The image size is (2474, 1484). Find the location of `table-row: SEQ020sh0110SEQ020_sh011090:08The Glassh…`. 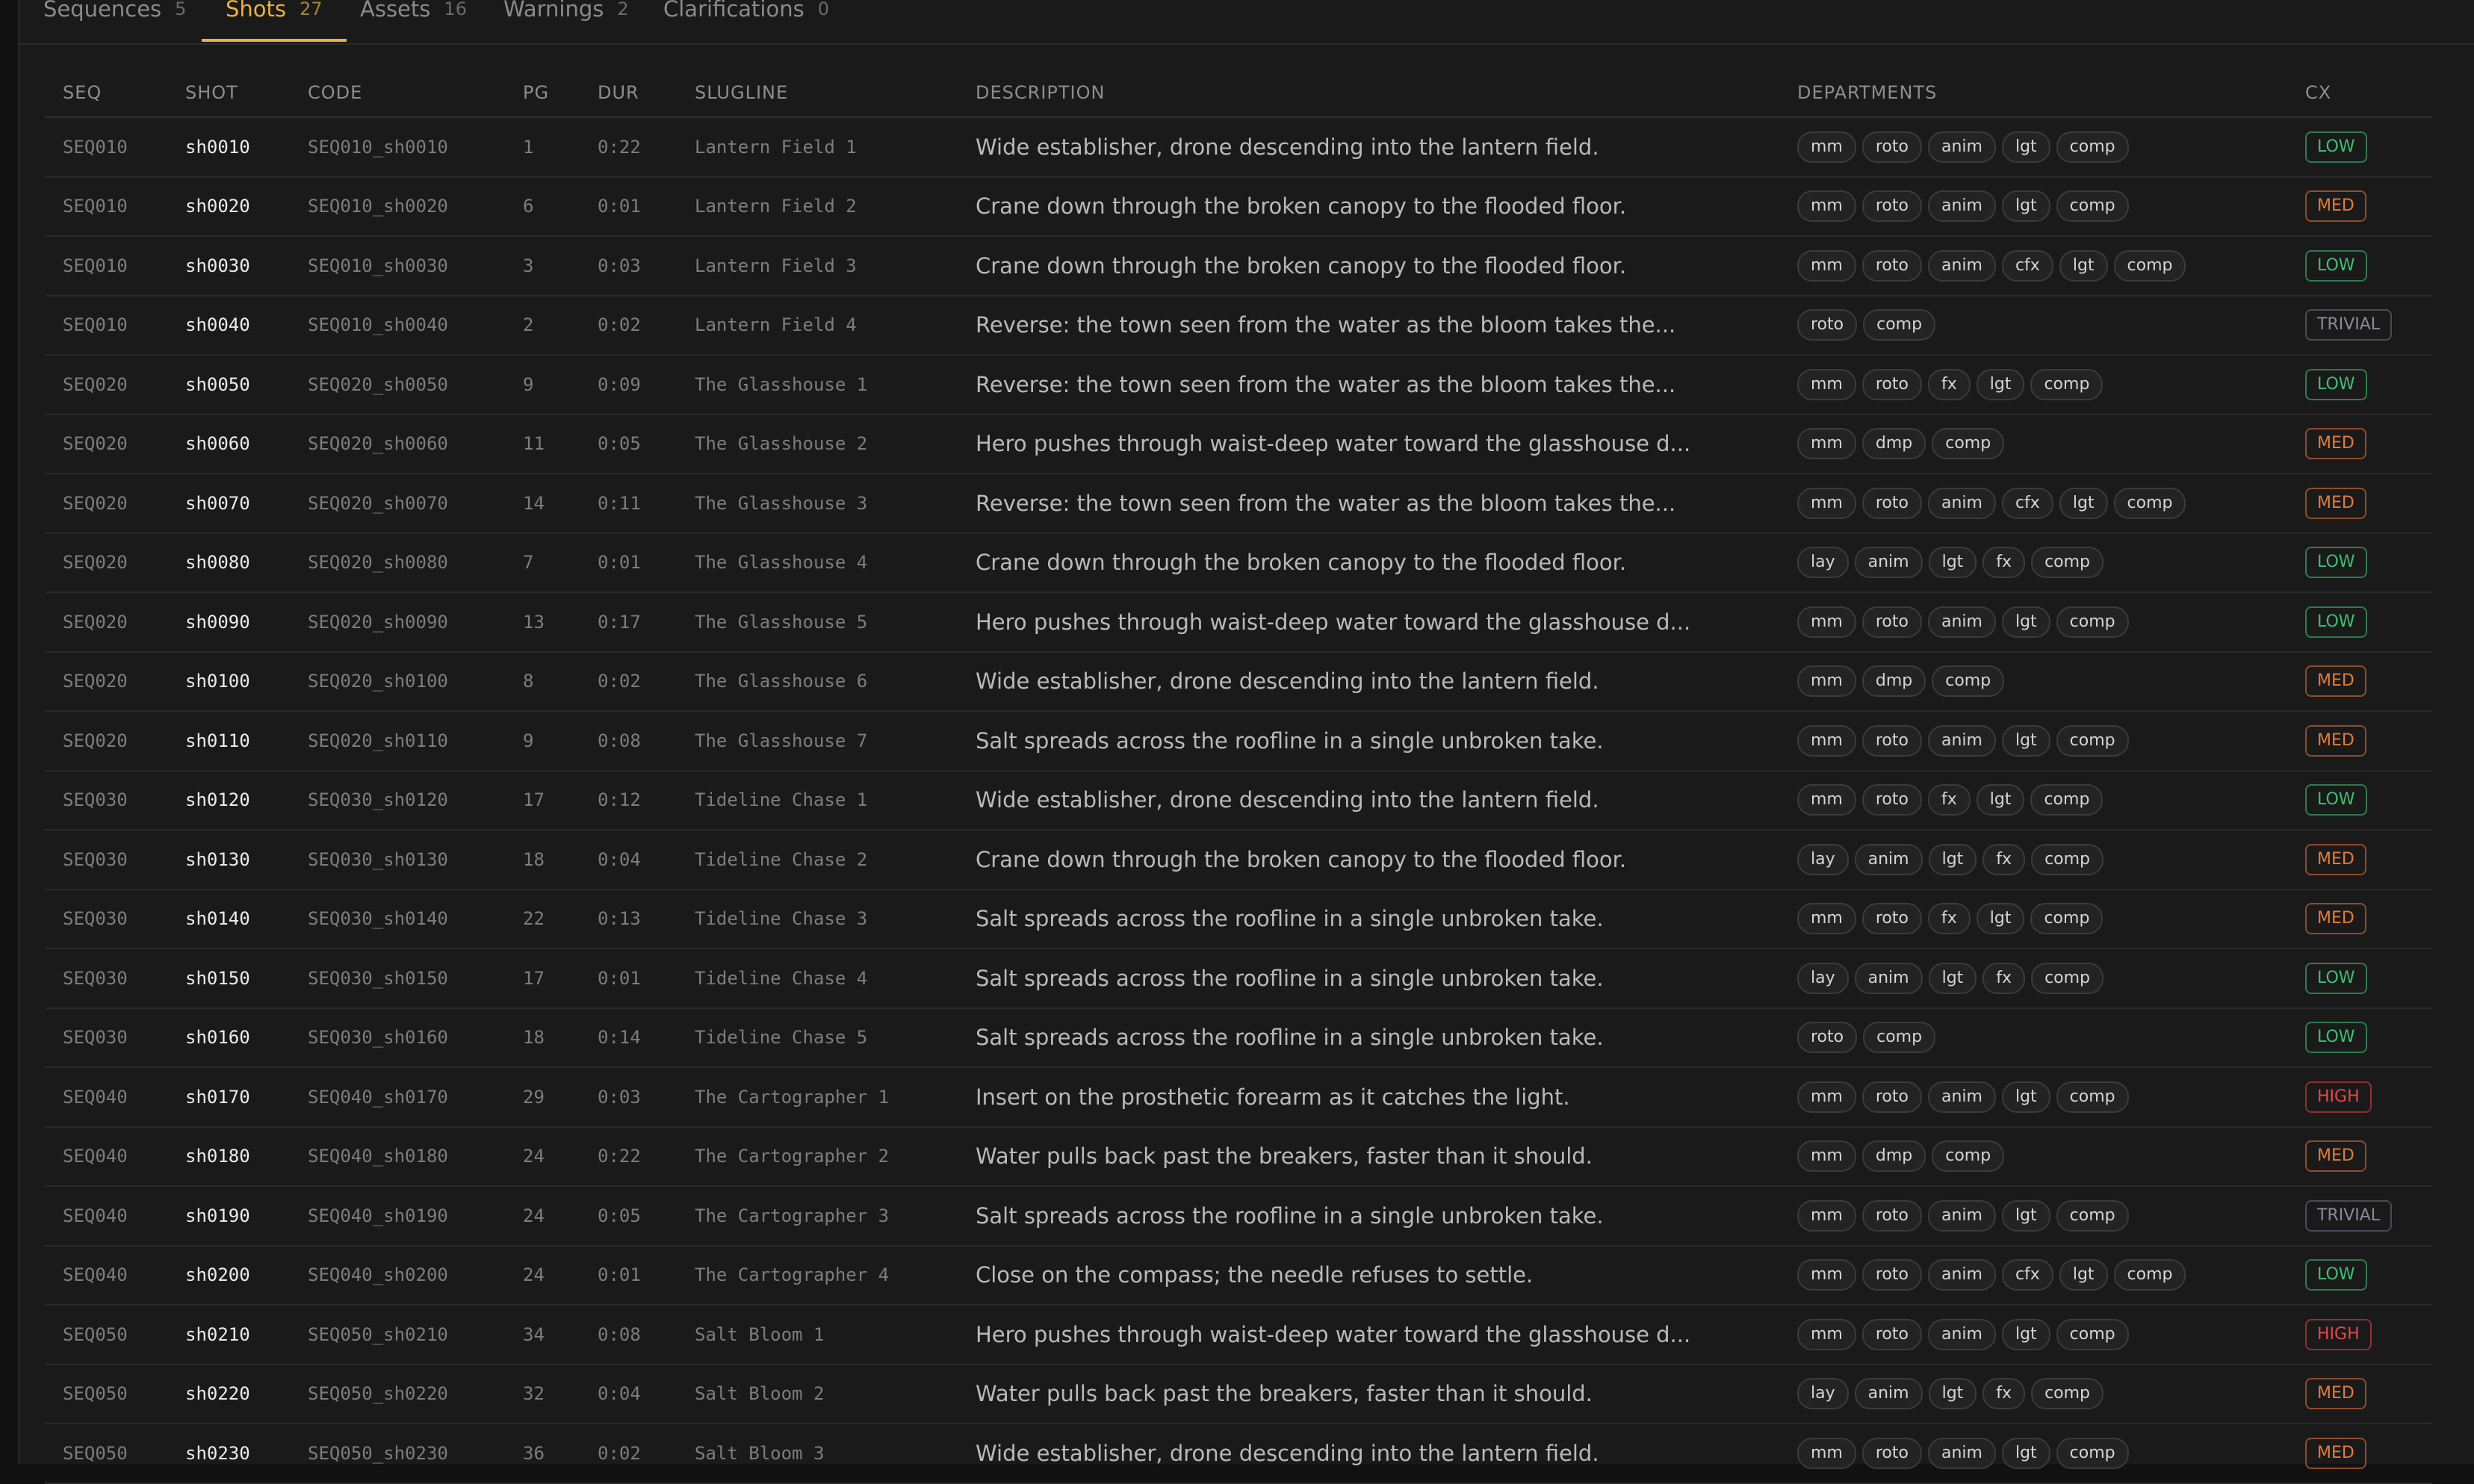

table-row: SEQ020sh0110SEQ020_sh011090:08The Glassh… is located at coordinates (1238, 741).